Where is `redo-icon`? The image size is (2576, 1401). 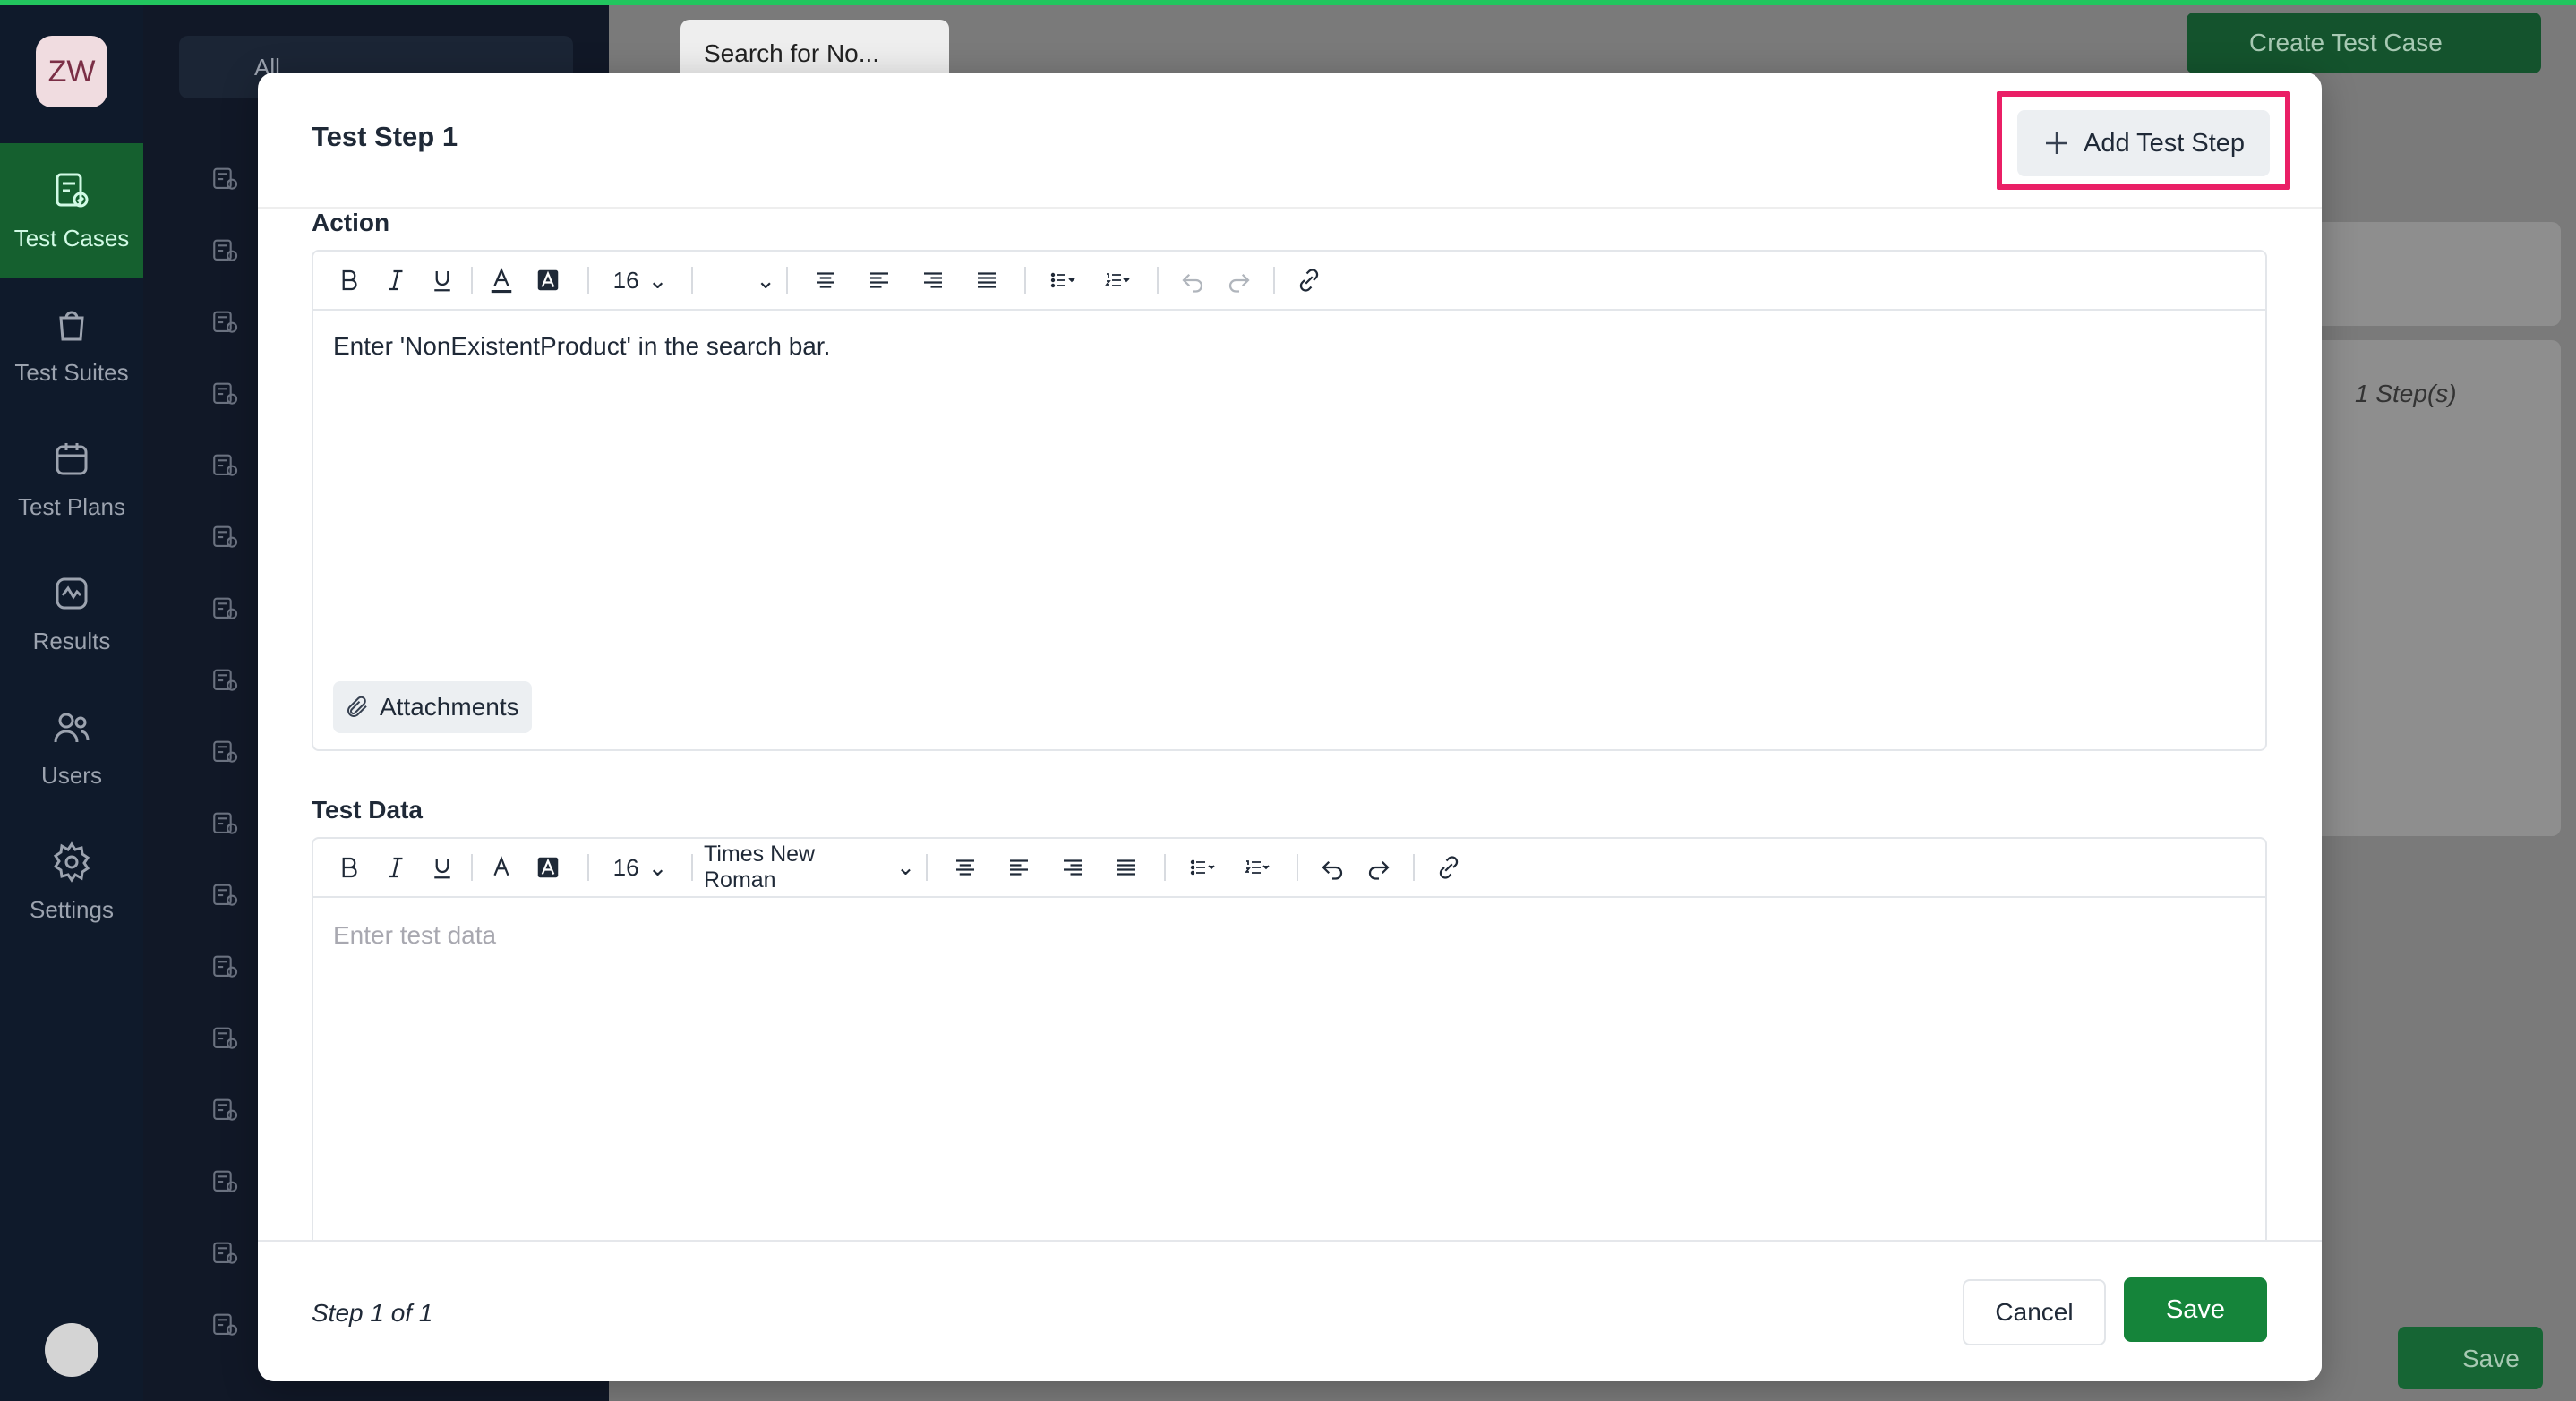 redo-icon is located at coordinates (1379, 870).